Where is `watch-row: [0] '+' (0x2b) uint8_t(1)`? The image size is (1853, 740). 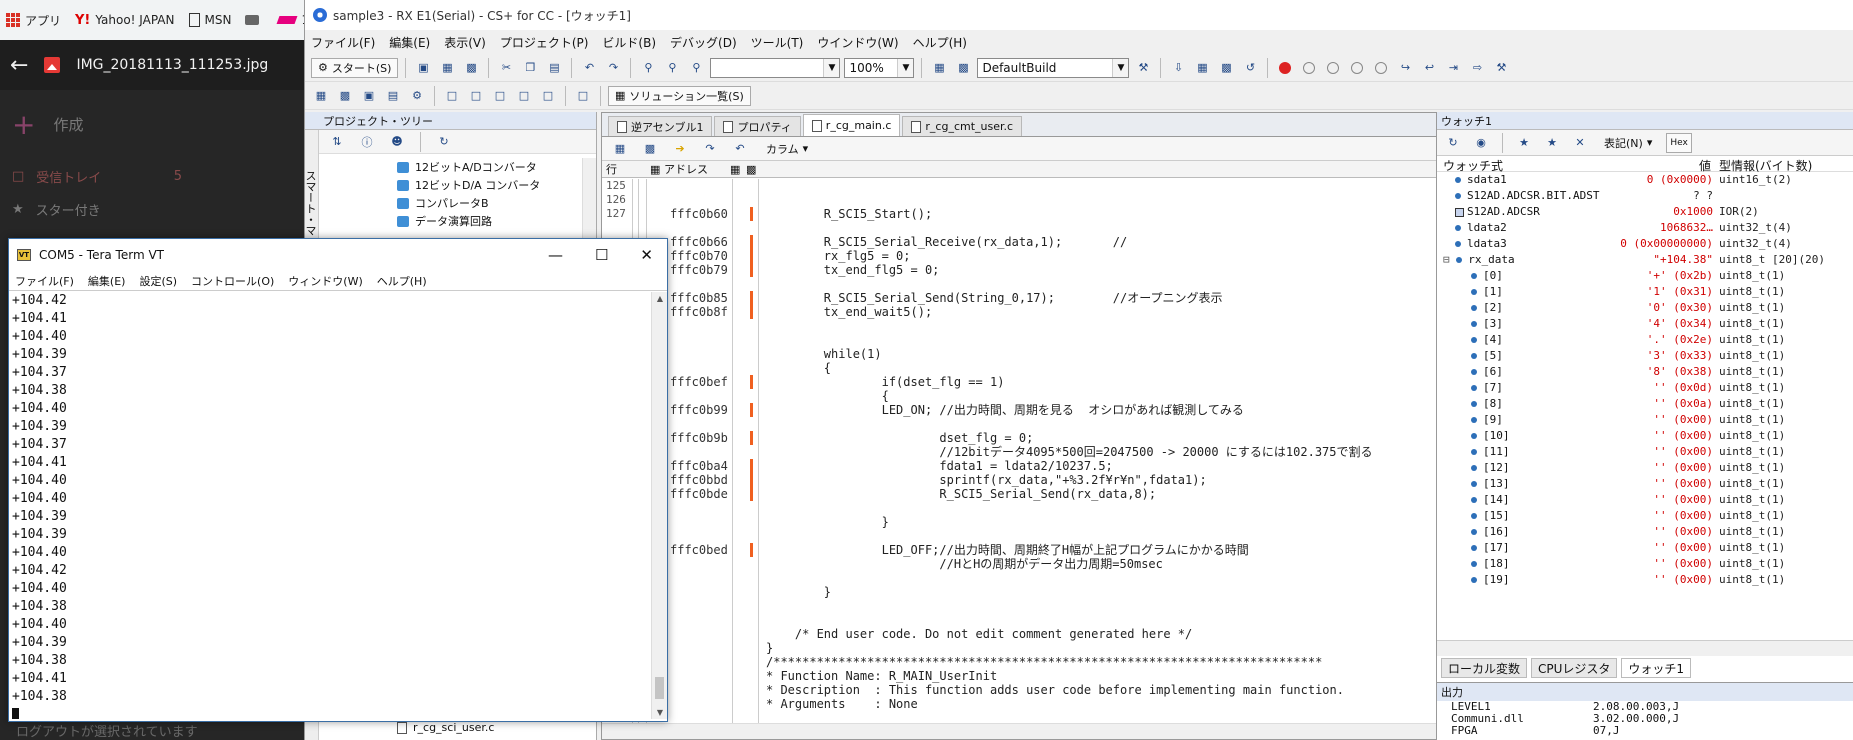 watch-row: [0] '+' (0x2b) uint8_t(1) is located at coordinates (1645, 276).